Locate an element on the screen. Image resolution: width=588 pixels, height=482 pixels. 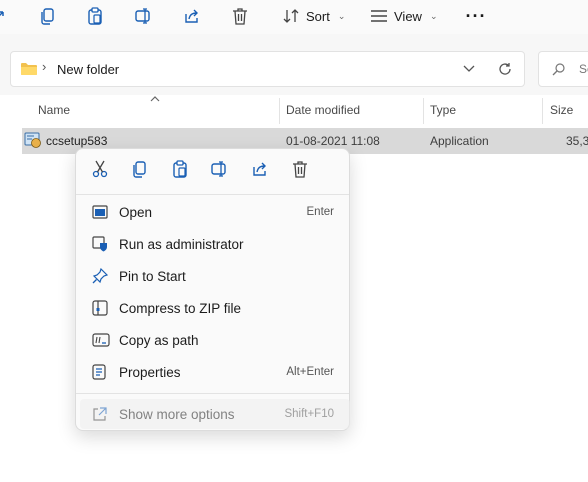
menu-item-run-as-admin: Run as administrator is located at coordinates (215, 244).